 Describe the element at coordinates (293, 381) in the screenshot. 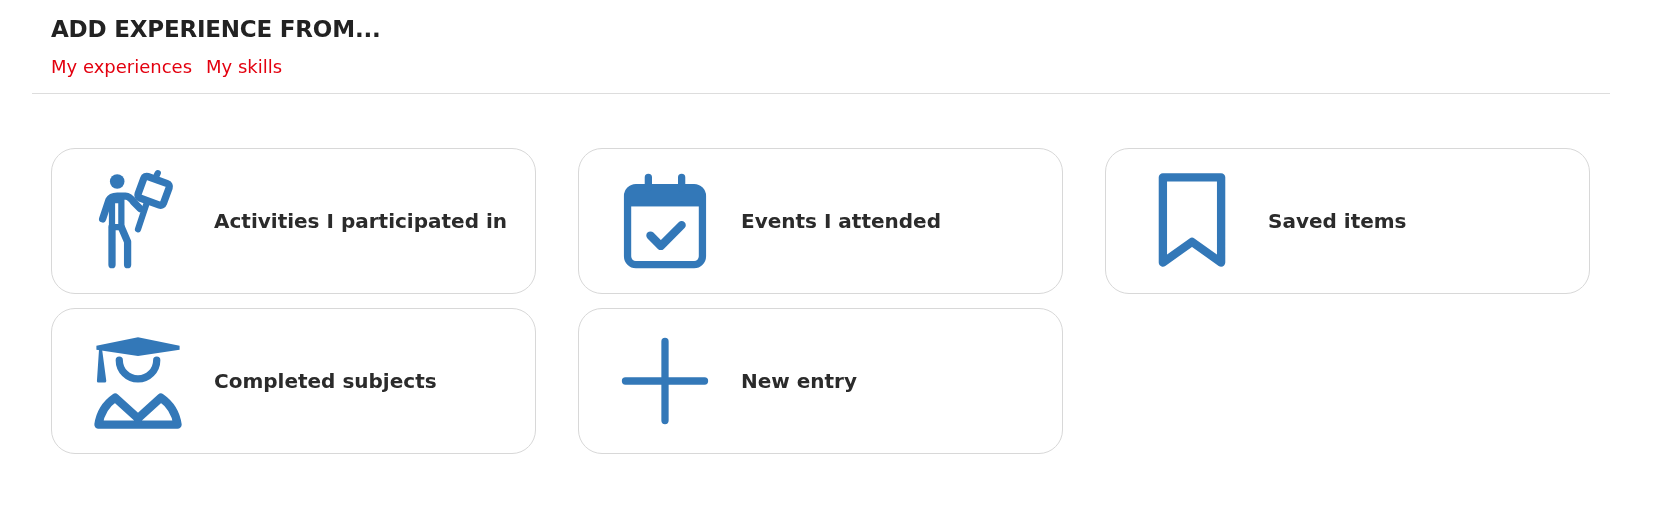

I see `source-card: Completed subjects` at that location.